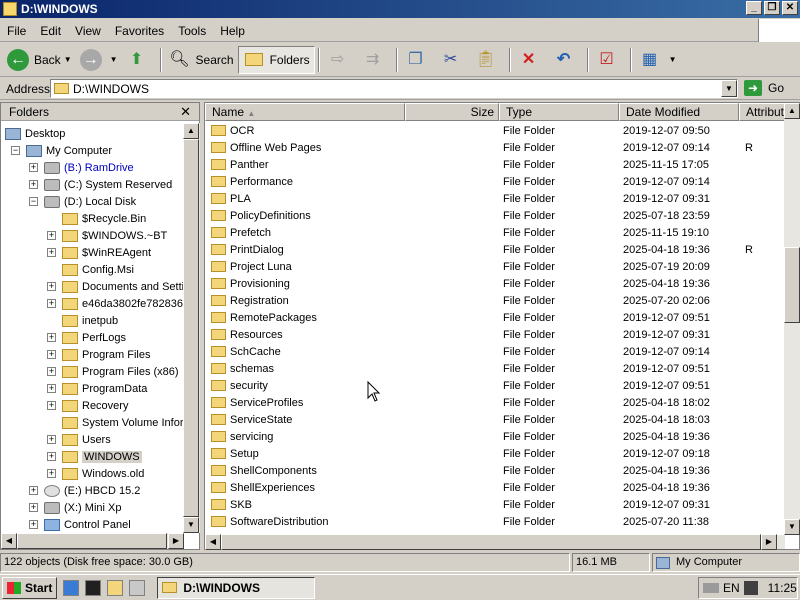  What do you see at coordinates (99, 252) in the screenshot?
I see `tree-item: + $WinREAgent` at bounding box center [99, 252].